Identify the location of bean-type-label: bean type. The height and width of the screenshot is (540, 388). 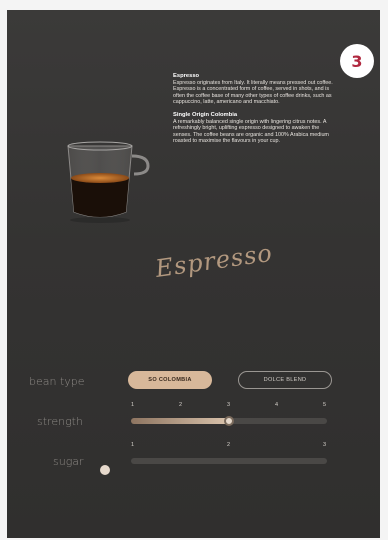
(57, 381).